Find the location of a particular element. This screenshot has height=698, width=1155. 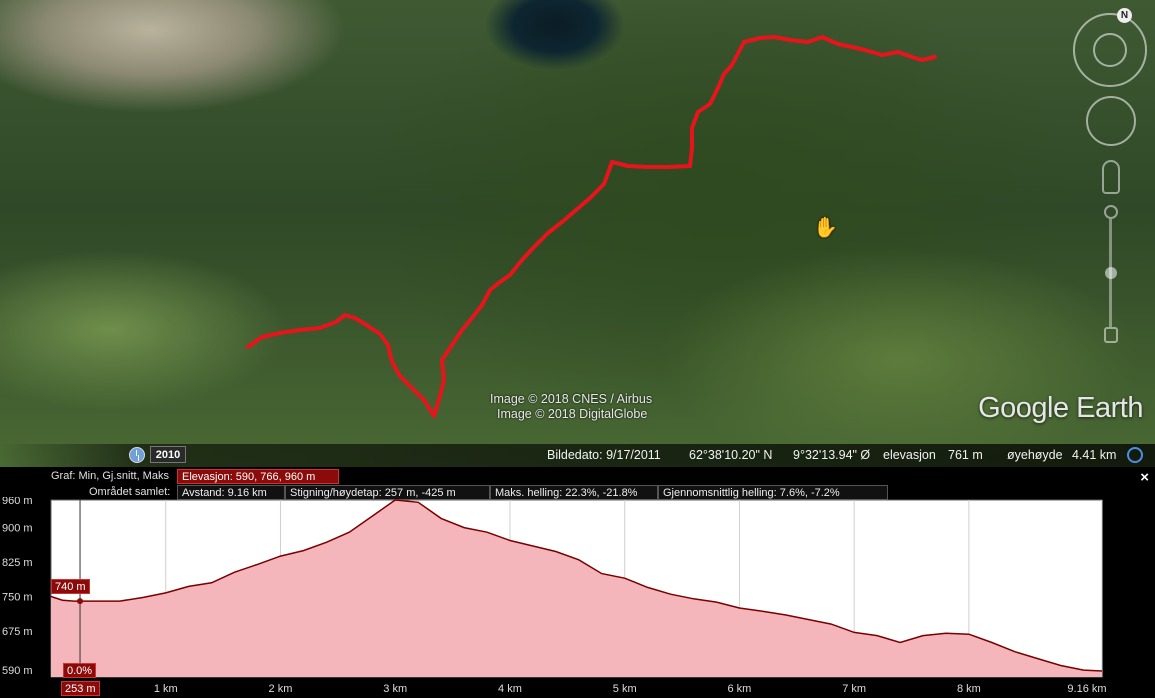

x-tick-label: 6 km is located at coordinates (740, 689).